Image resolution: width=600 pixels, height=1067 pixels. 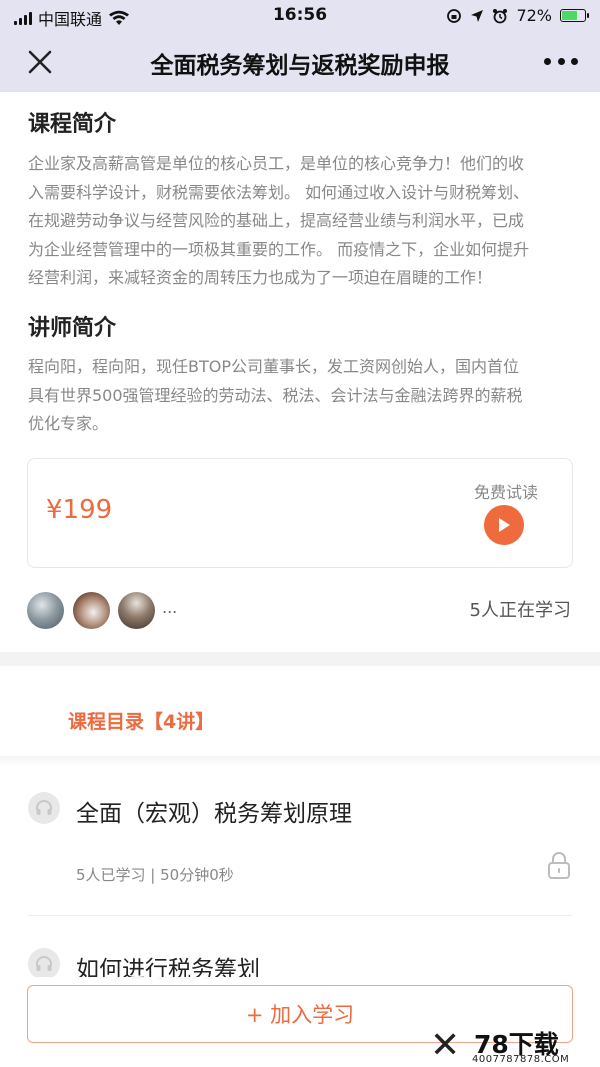 What do you see at coordinates (279, 192) in the screenshot?
I see `intro-line: 入需要科学设计，财税需要依法筹划。 如何通过收入设计与财税筹划、` at bounding box center [279, 192].